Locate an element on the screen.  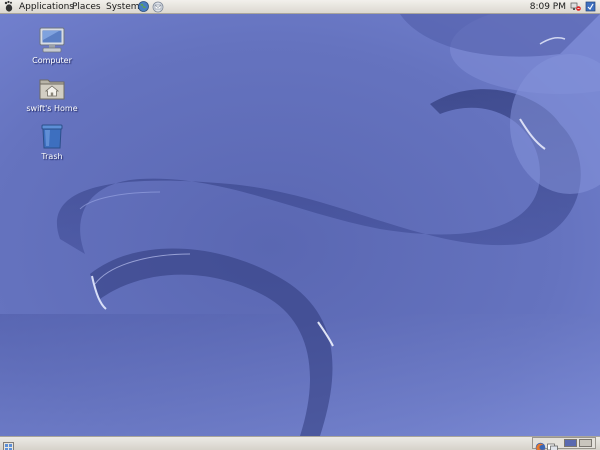
applications-menu: Applications is located at coordinates (46, 7).